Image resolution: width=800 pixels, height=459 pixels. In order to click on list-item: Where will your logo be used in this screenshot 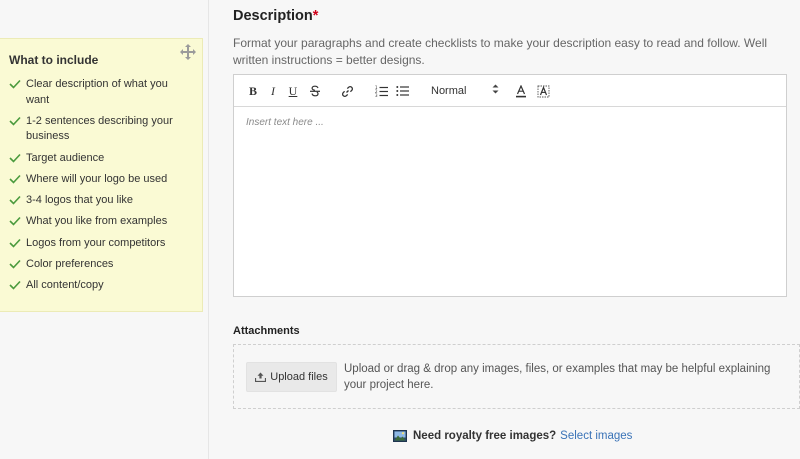, I will do `click(101, 180)`.